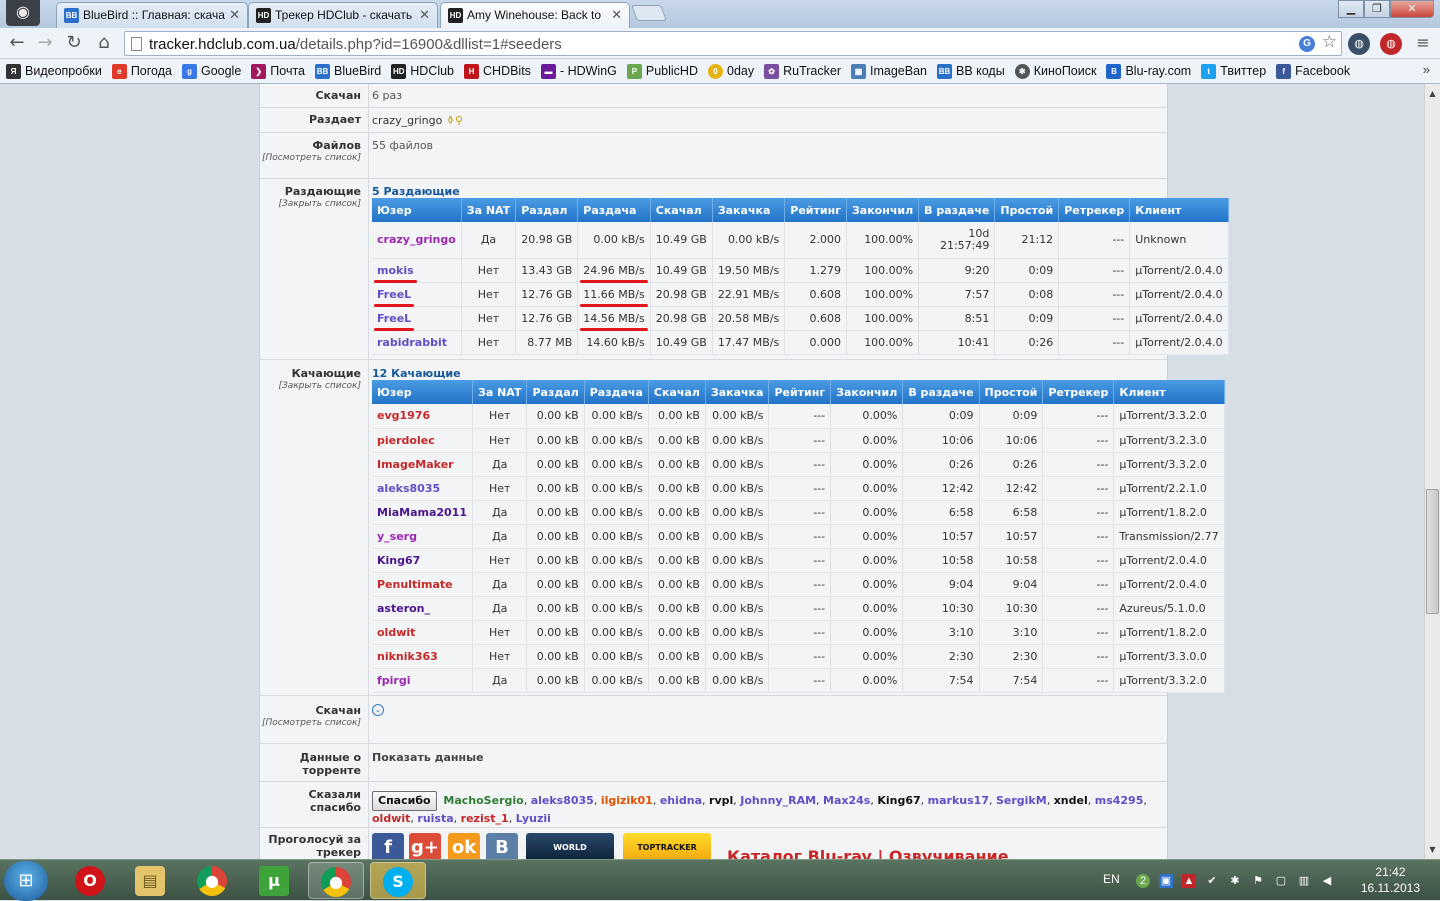 The image size is (1440, 901). What do you see at coordinates (578, 71) in the screenshot?
I see `bookmark-item: ▬ - HDWinG` at bounding box center [578, 71].